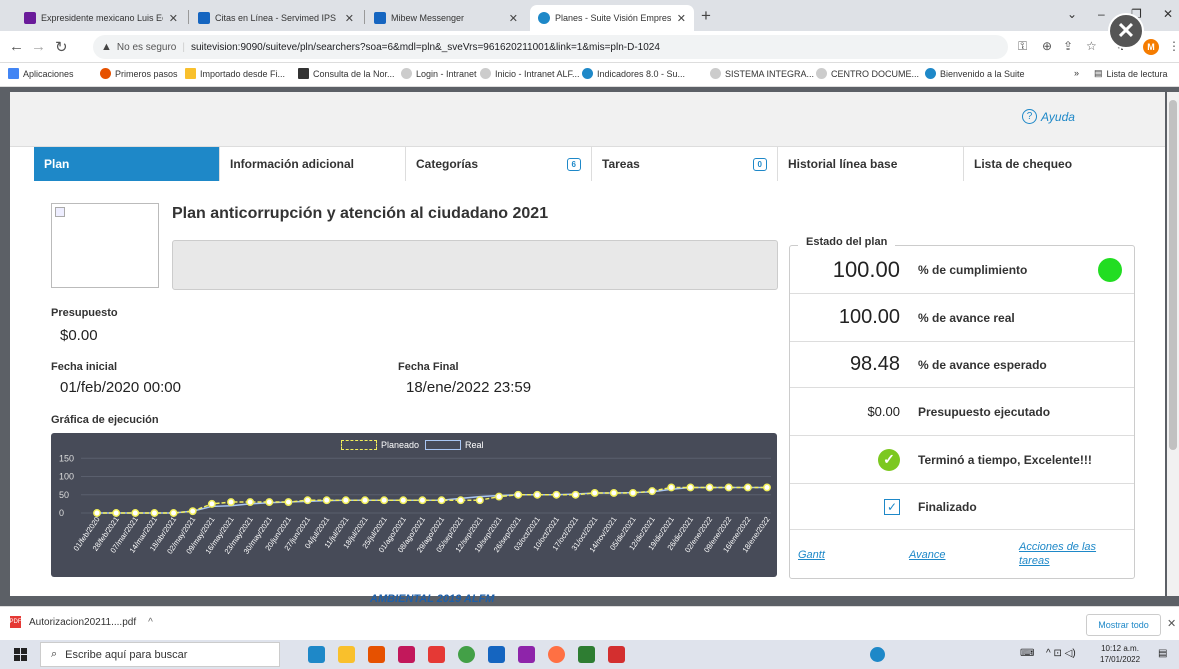 The image size is (1179, 669). What do you see at coordinates (1123, 625) in the screenshot?
I see `show-all-button: Mostrar todo` at bounding box center [1123, 625].